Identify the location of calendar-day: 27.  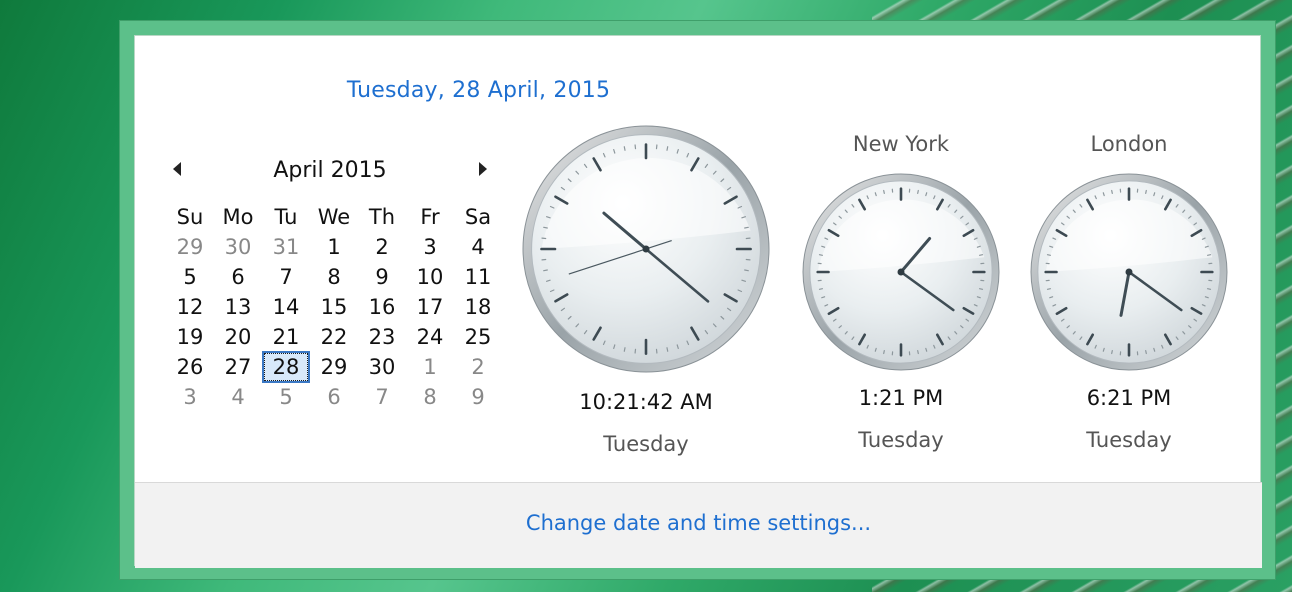
(238, 367).